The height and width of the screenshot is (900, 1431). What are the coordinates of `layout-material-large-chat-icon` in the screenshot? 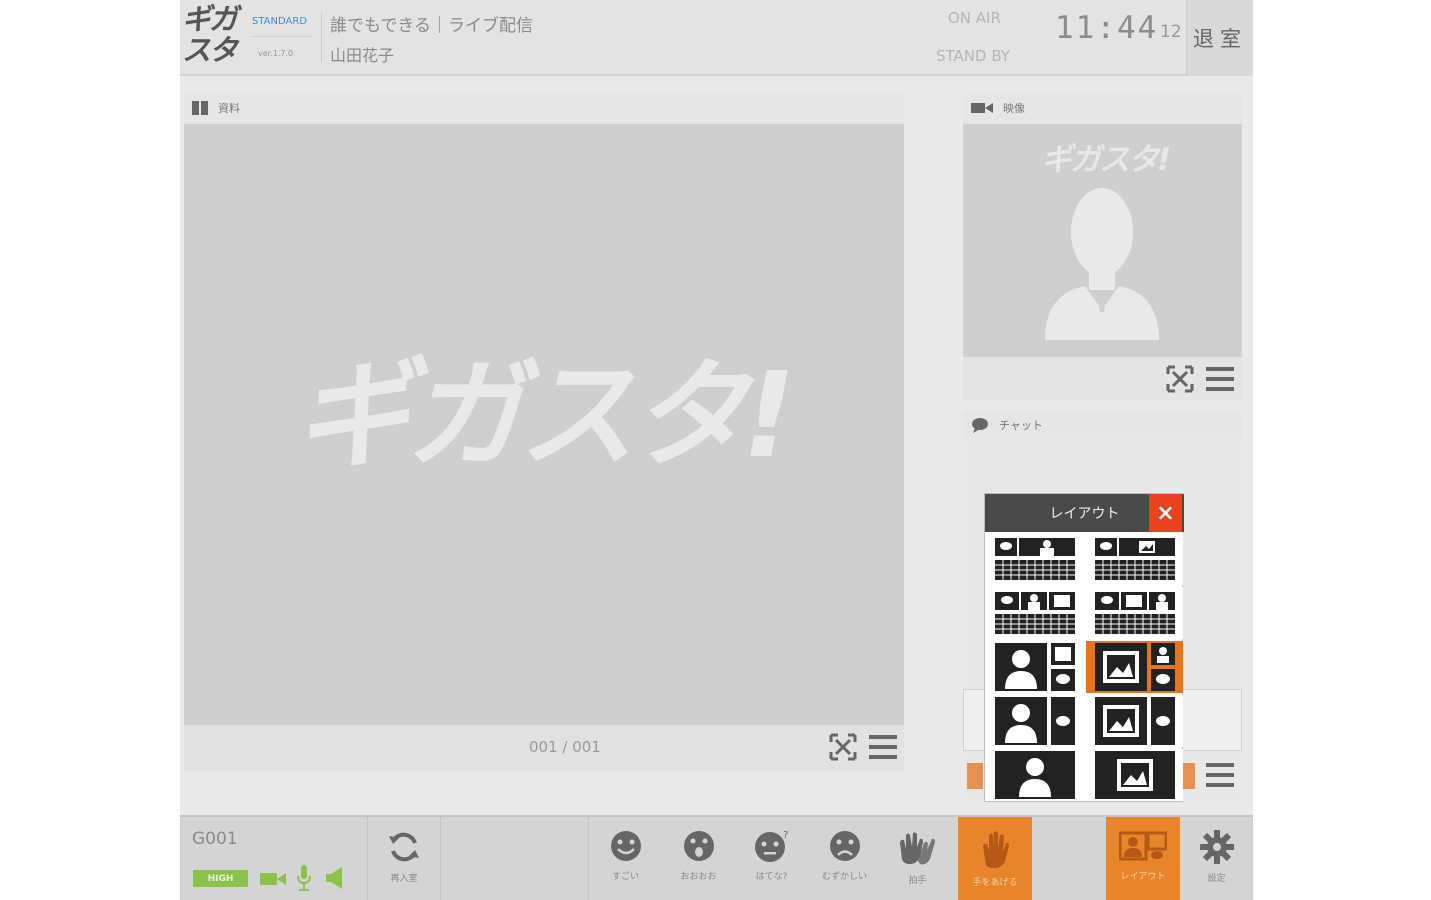 It's located at (1134, 721).